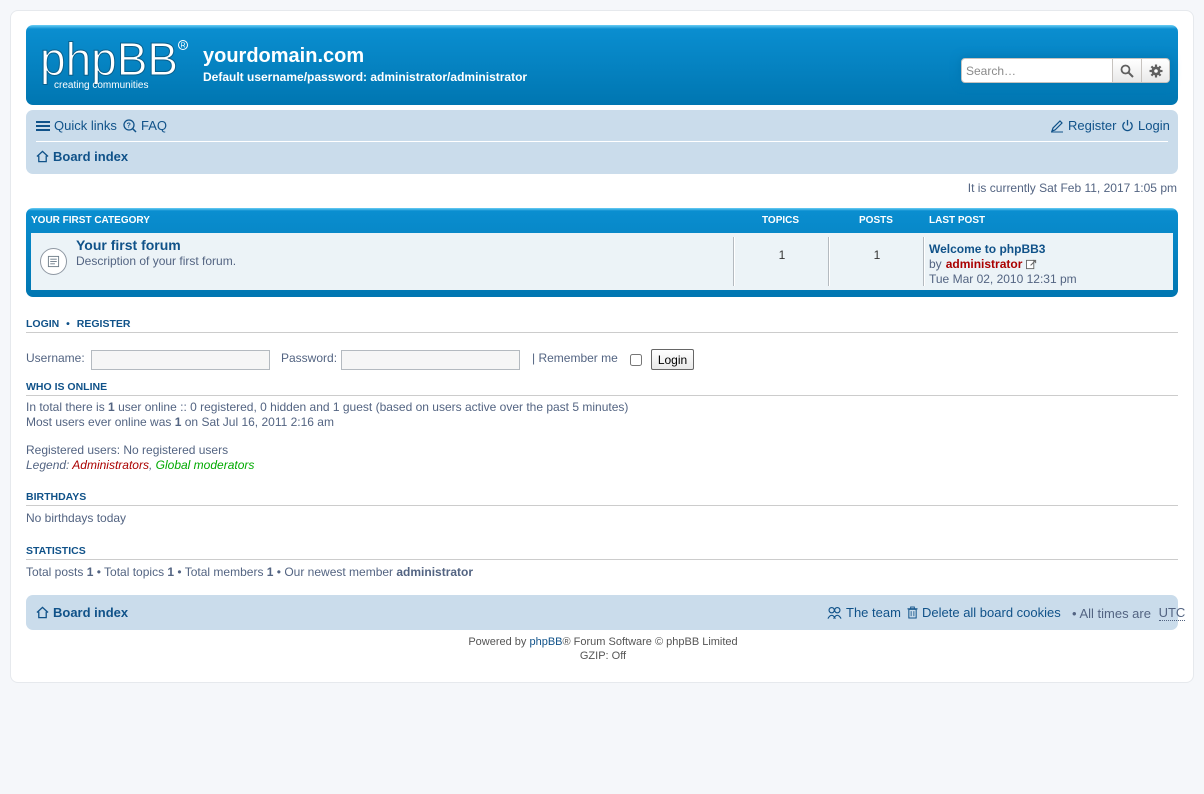  What do you see at coordinates (110, 465) in the screenshot?
I see `legend-administrators-link: Administrators` at bounding box center [110, 465].